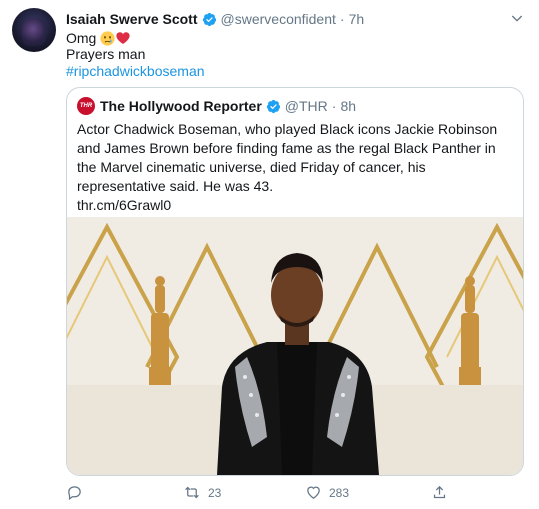 The image size is (539, 509). I want to click on reply-icon, so click(74, 493).